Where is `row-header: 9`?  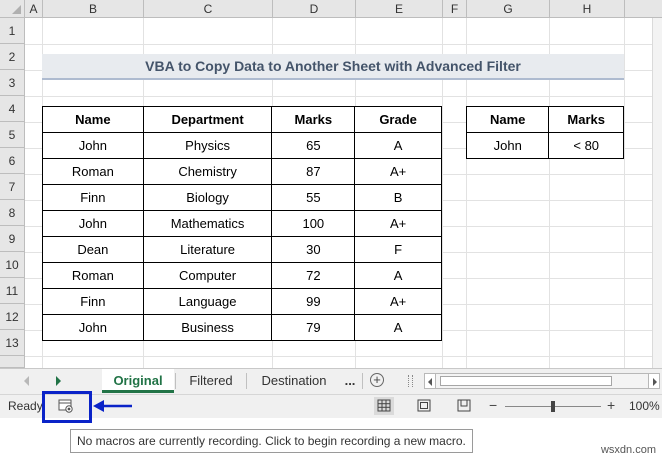 row-header: 9 is located at coordinates (12, 239).